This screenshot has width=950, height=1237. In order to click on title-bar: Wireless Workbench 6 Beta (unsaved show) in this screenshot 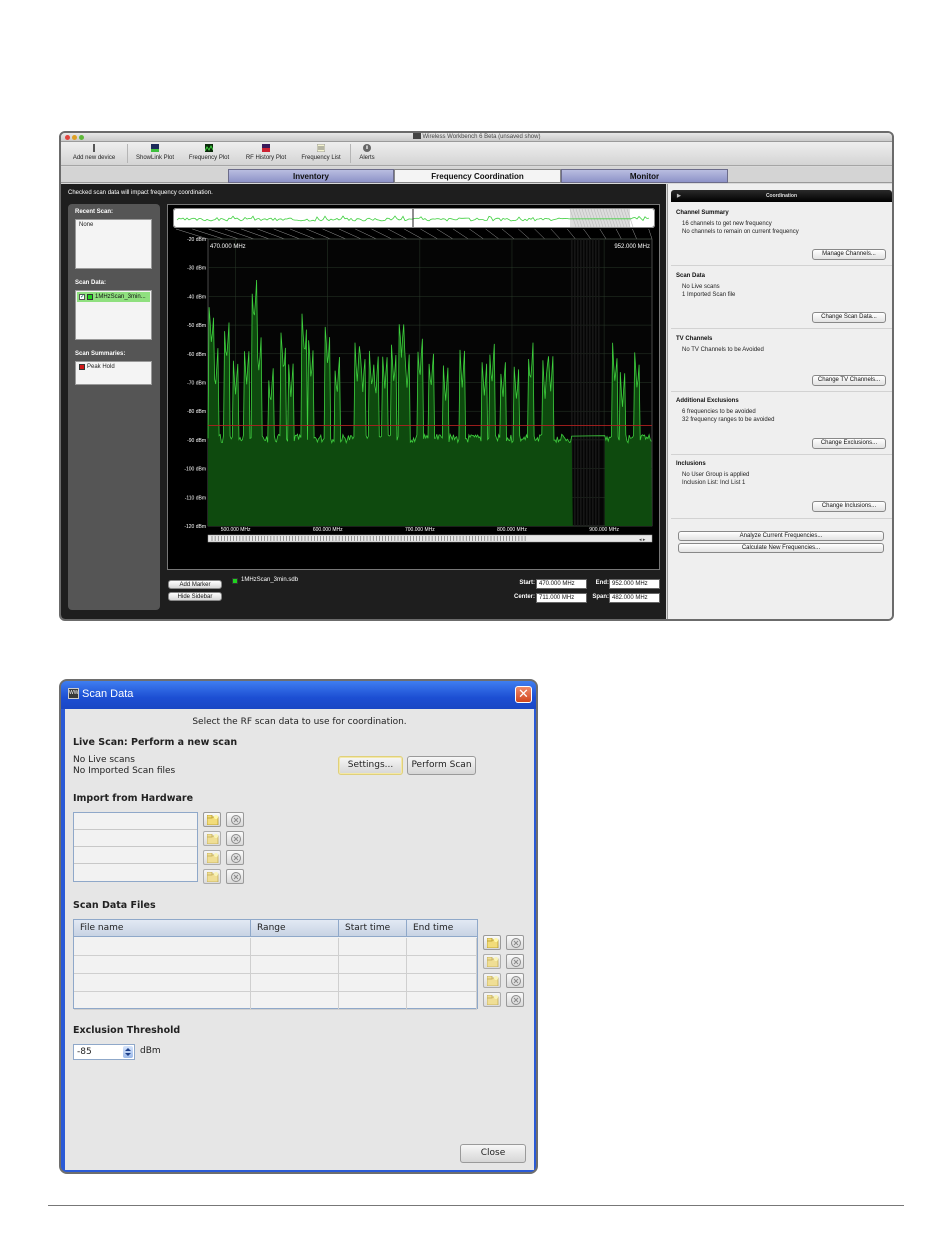, I will do `click(476, 137)`.